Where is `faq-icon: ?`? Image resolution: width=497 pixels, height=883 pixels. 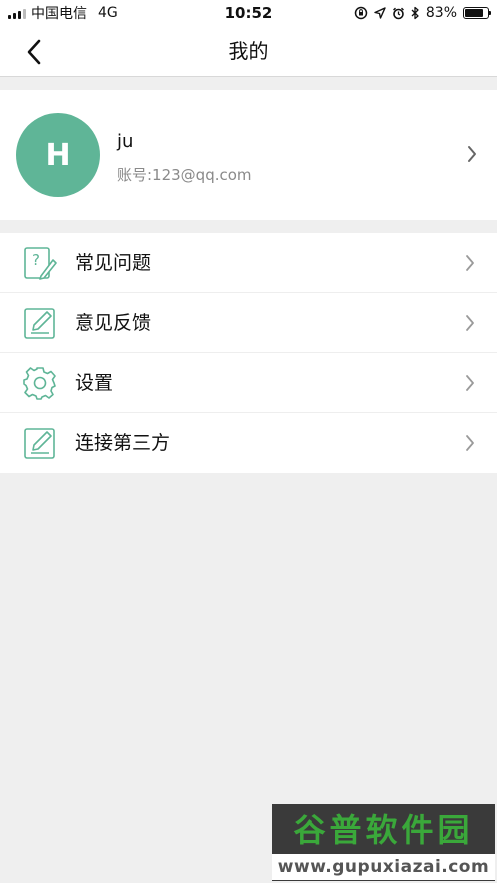
faq-icon: ? is located at coordinates (40, 263).